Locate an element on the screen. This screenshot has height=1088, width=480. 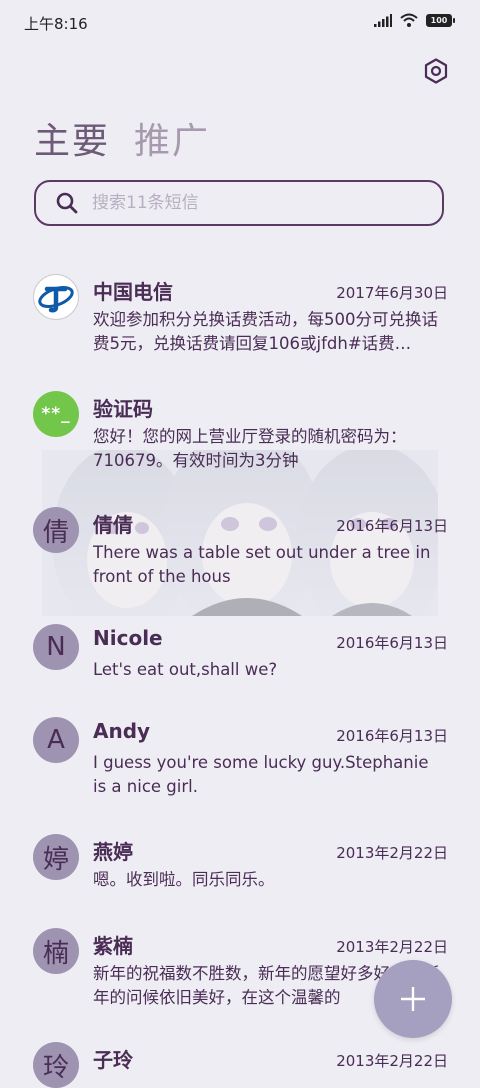
avatar: 倩 is located at coordinates (56, 530).